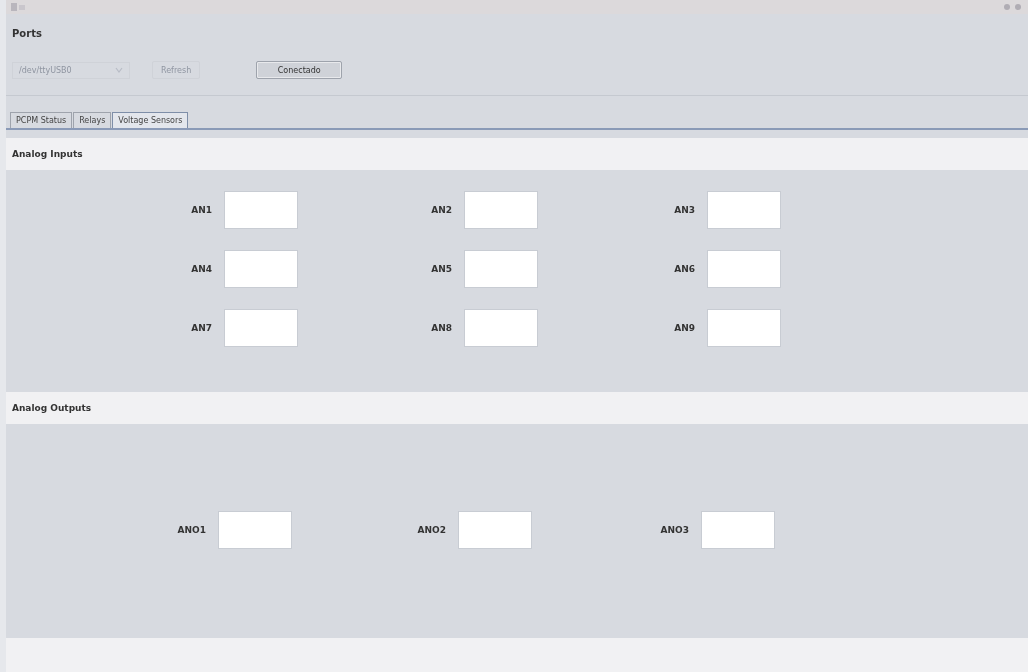  Describe the element at coordinates (119, 70) in the screenshot. I see `caret-icon` at that location.